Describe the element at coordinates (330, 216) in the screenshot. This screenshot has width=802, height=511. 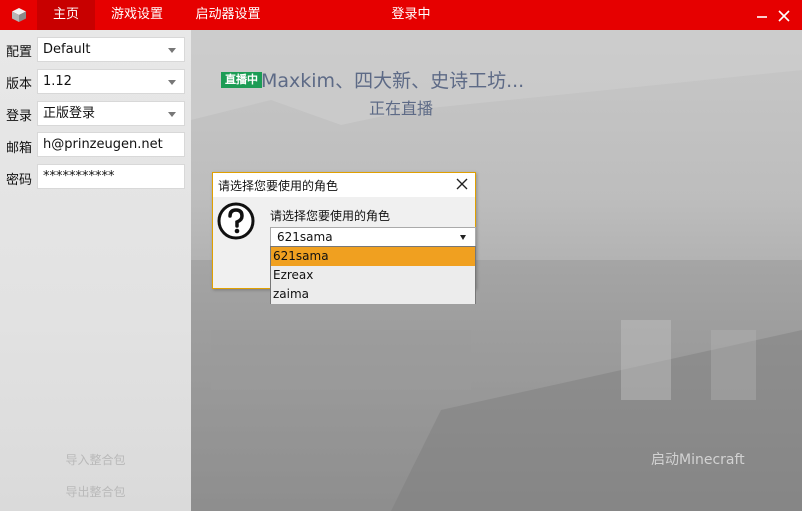
I see `dialog-prompt: 请选择您要使用的角色` at that location.